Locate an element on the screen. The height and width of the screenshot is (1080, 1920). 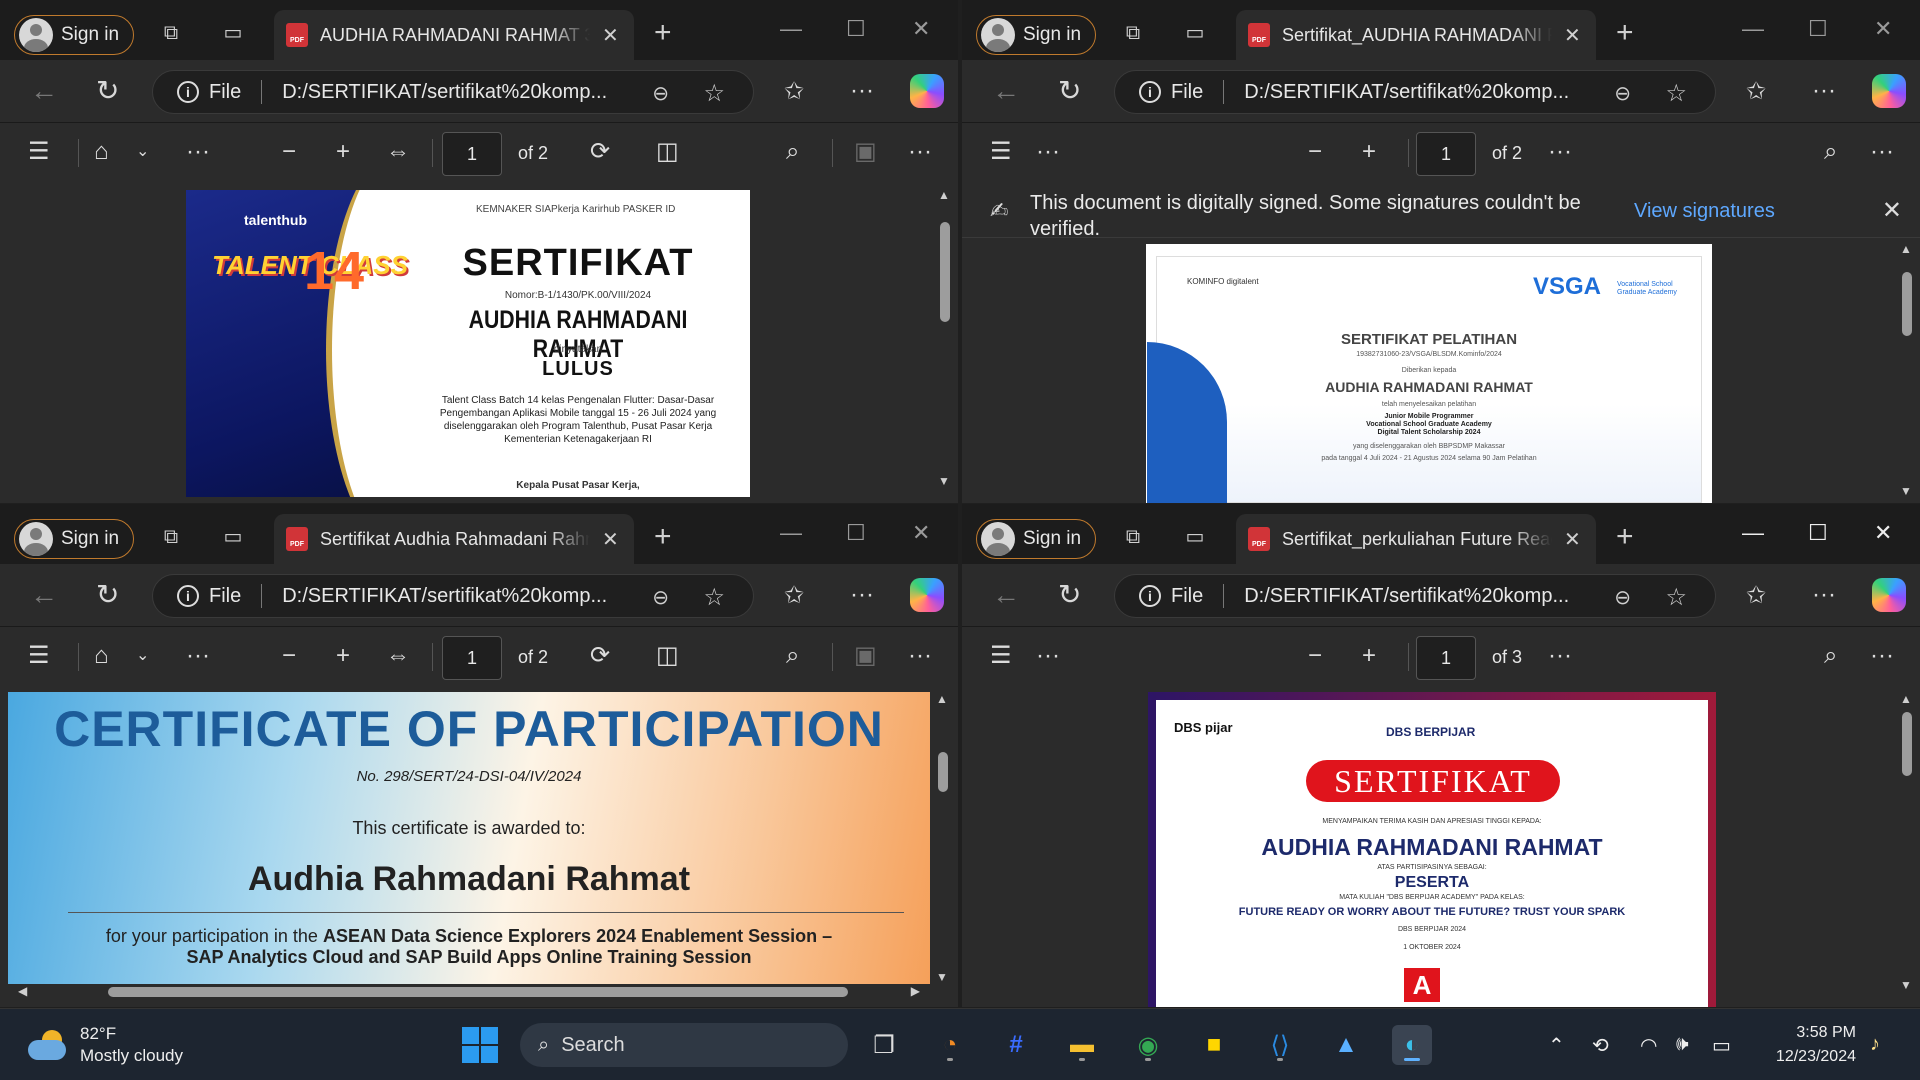
battery-icon: ▭ is located at coordinates (1721, 1045).